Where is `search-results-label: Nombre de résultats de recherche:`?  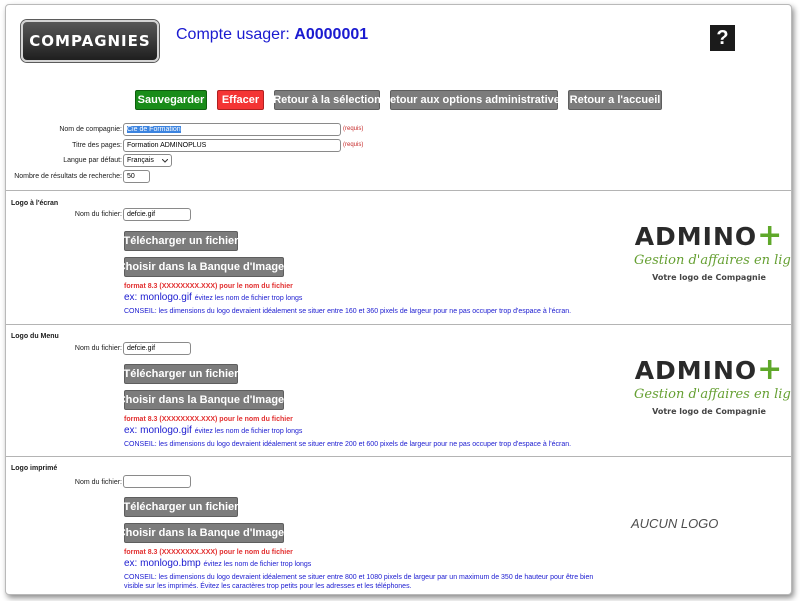 search-results-label: Nombre de résultats de recherche: is located at coordinates (68, 176).